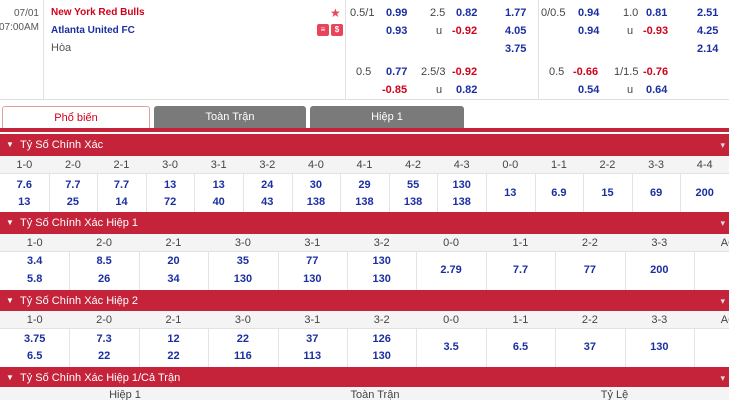 Image resolution: width=729 pixels, height=400 pixels. I want to click on score-odds-value: 20, so click(173, 261).